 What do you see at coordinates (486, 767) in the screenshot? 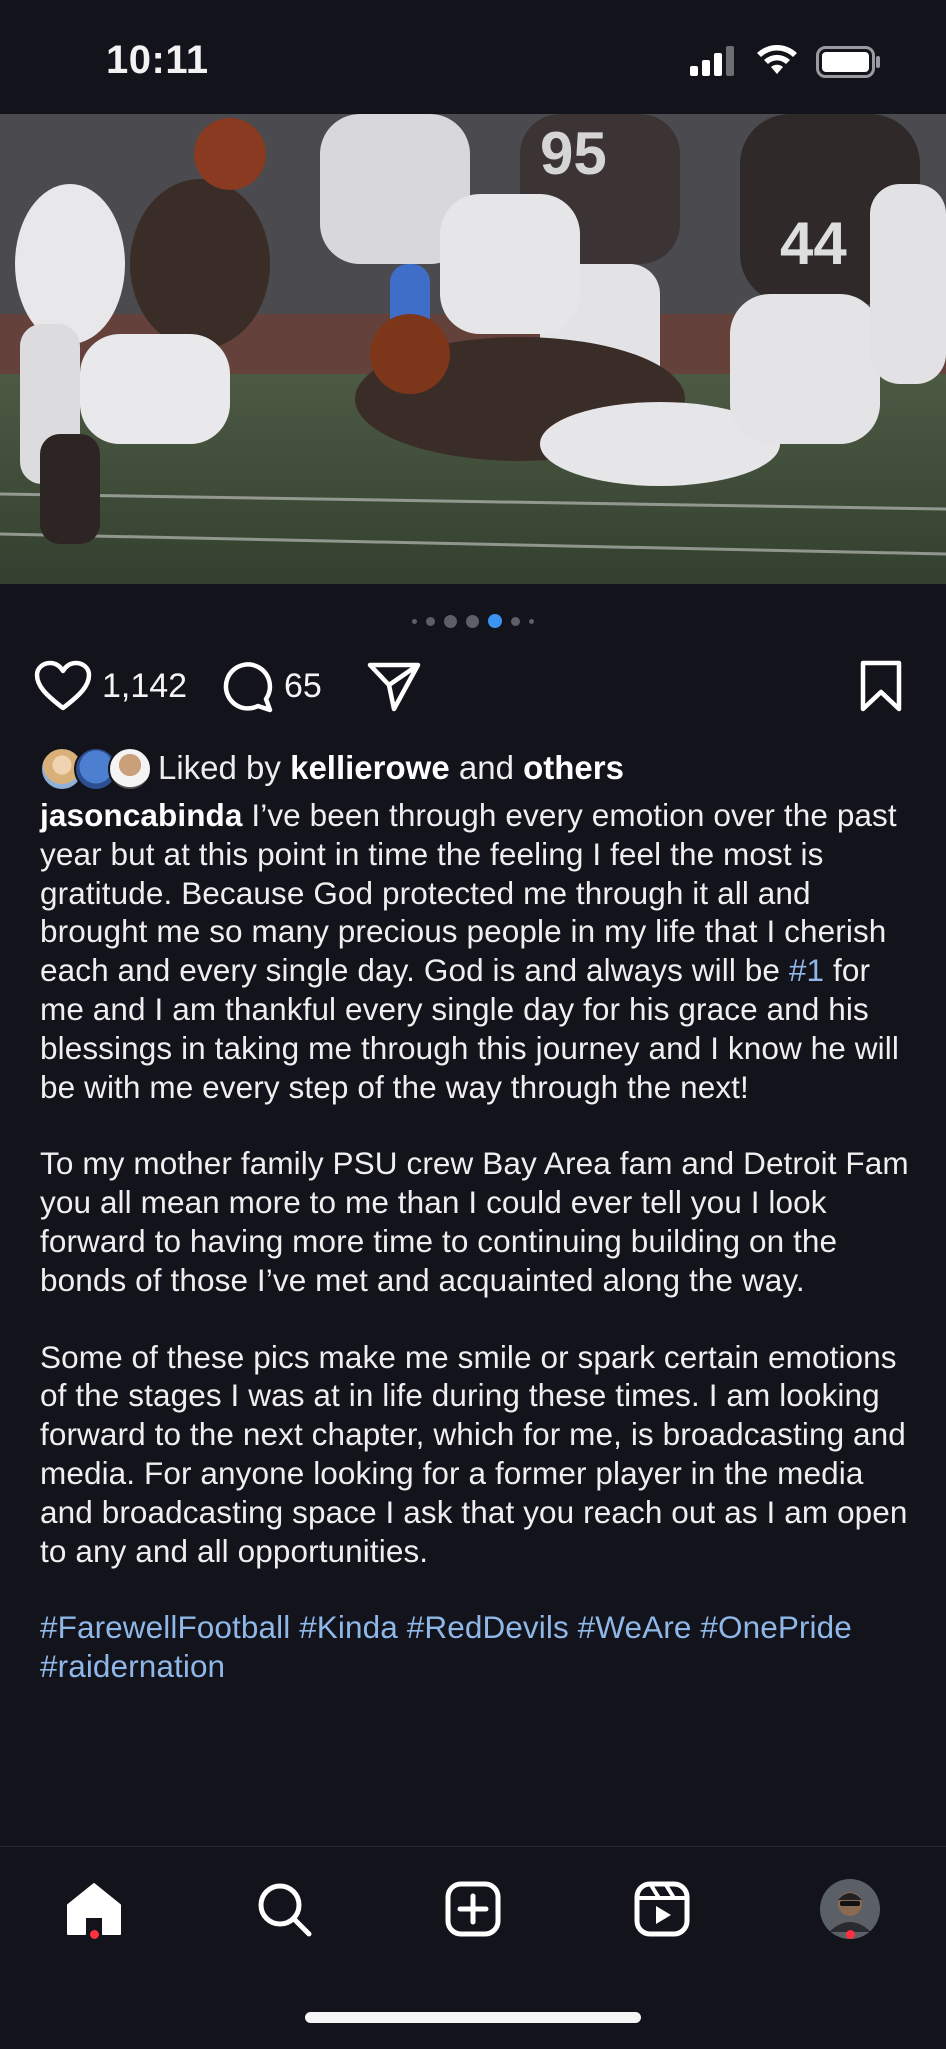
I see `liked-by-conj: and` at bounding box center [486, 767].